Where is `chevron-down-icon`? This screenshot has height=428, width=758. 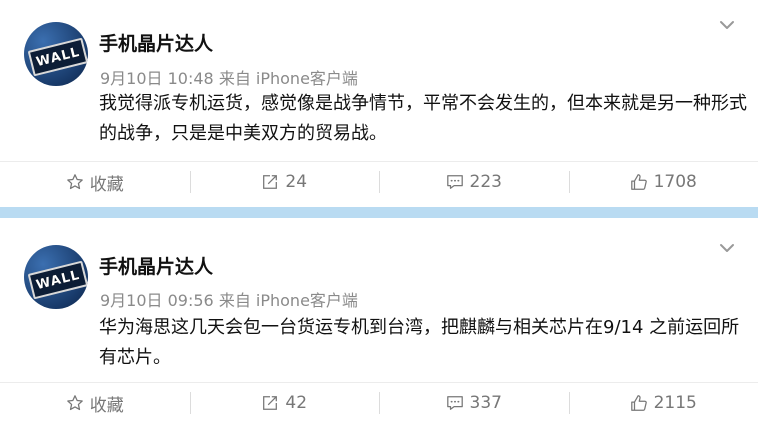
chevron-down-icon is located at coordinates (727, 248).